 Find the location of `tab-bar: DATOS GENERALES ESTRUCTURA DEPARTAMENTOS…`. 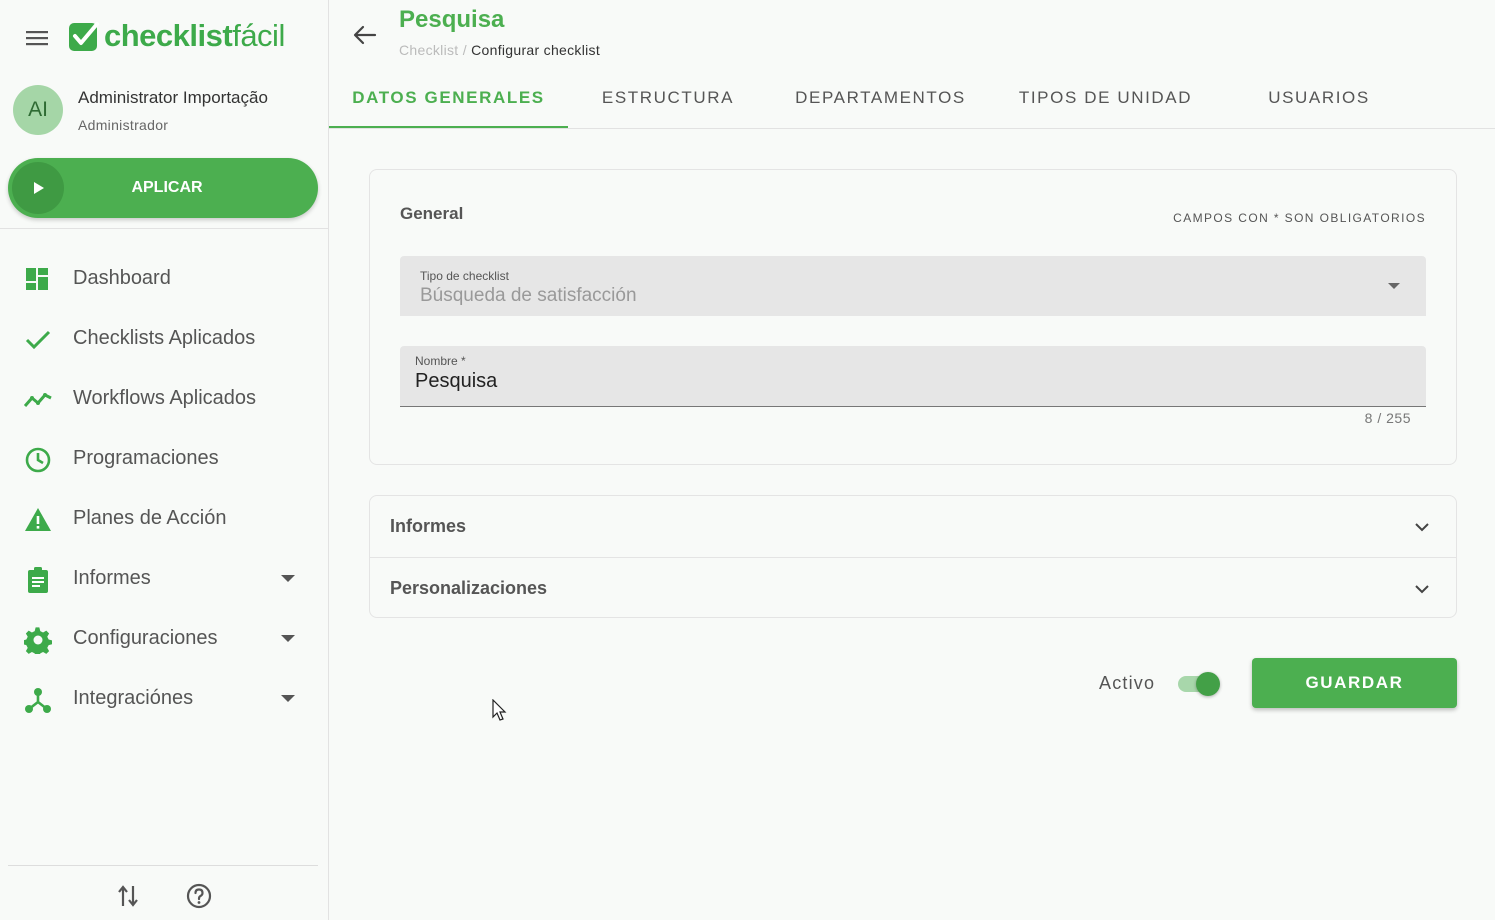

tab-bar: DATOS GENERALES ESTRUCTURA DEPARTAMENTOS… is located at coordinates (912, 98).